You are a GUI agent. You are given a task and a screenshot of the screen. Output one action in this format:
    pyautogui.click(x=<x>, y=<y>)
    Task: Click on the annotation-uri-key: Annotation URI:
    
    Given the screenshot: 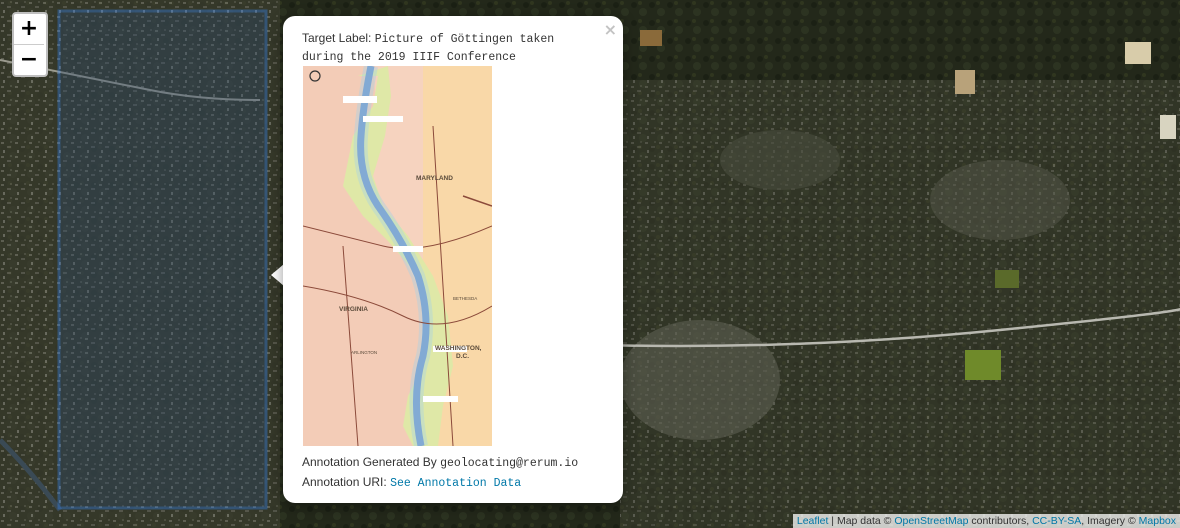 What is the action you would take?
    pyautogui.click(x=344, y=482)
    